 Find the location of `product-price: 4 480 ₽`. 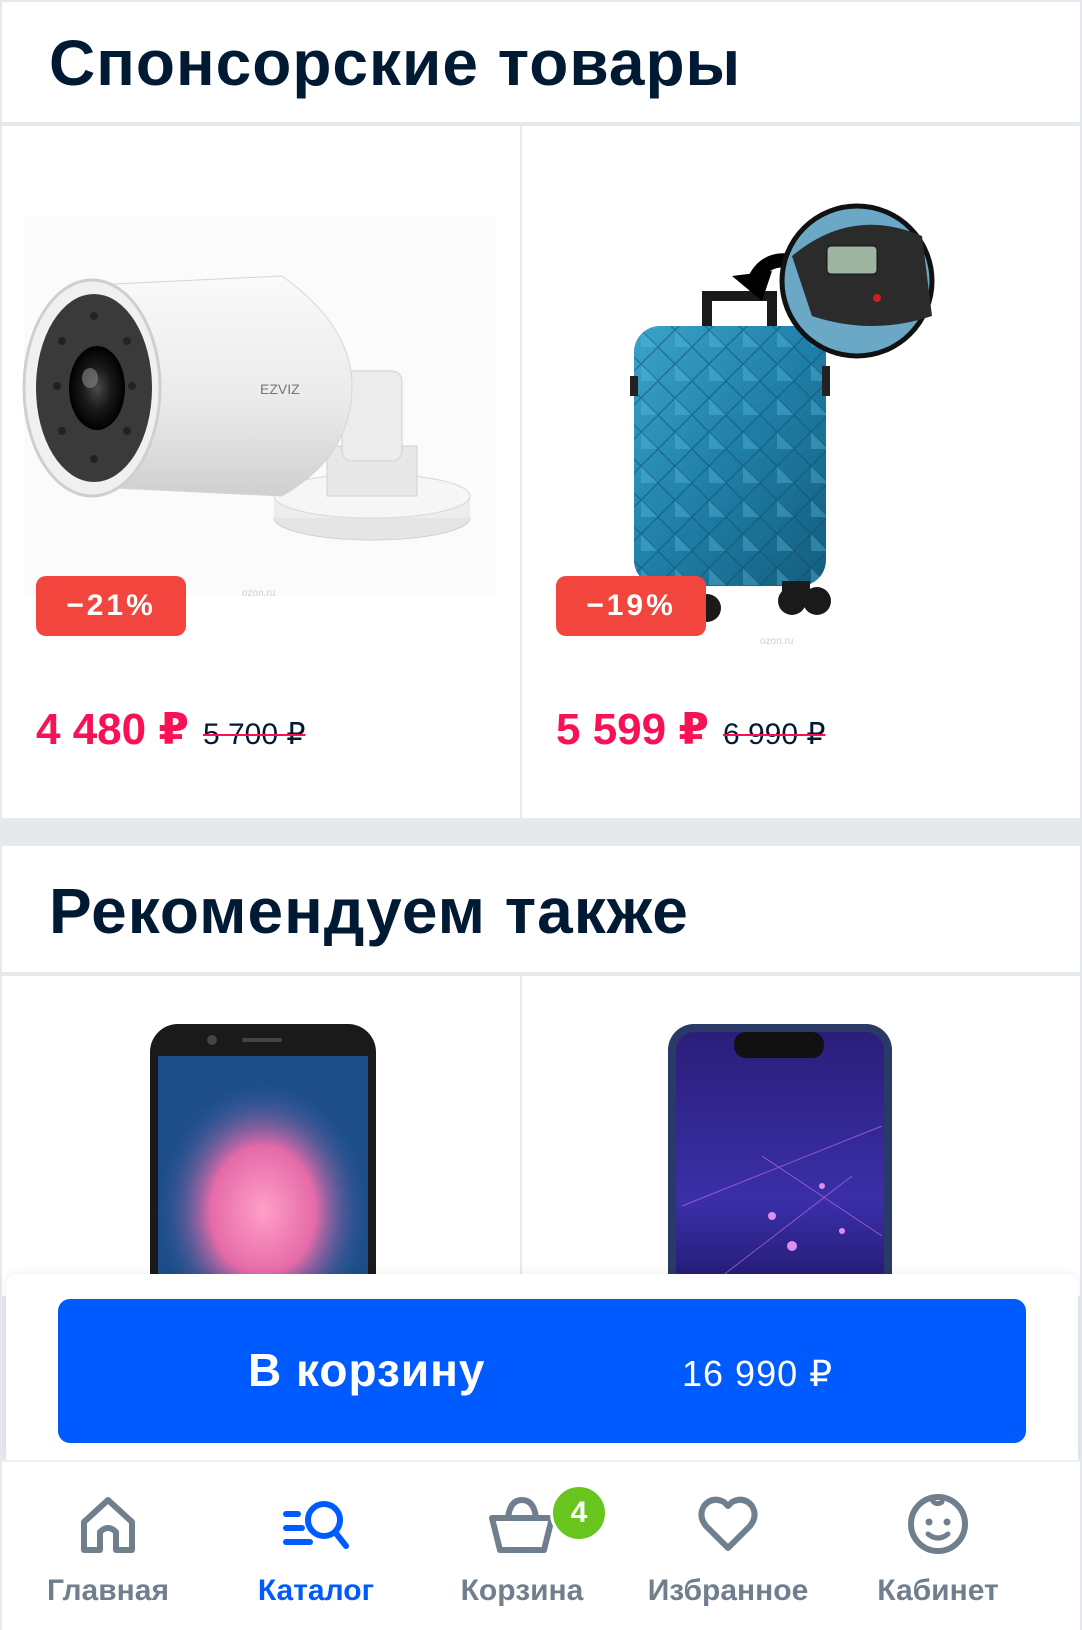

product-price: 4 480 ₽ is located at coordinates (112, 729).